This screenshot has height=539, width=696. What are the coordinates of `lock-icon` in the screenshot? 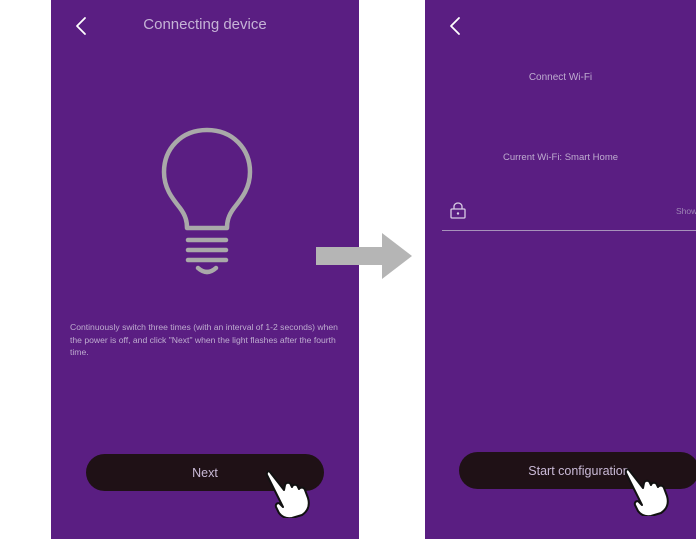 It's located at (458, 210).